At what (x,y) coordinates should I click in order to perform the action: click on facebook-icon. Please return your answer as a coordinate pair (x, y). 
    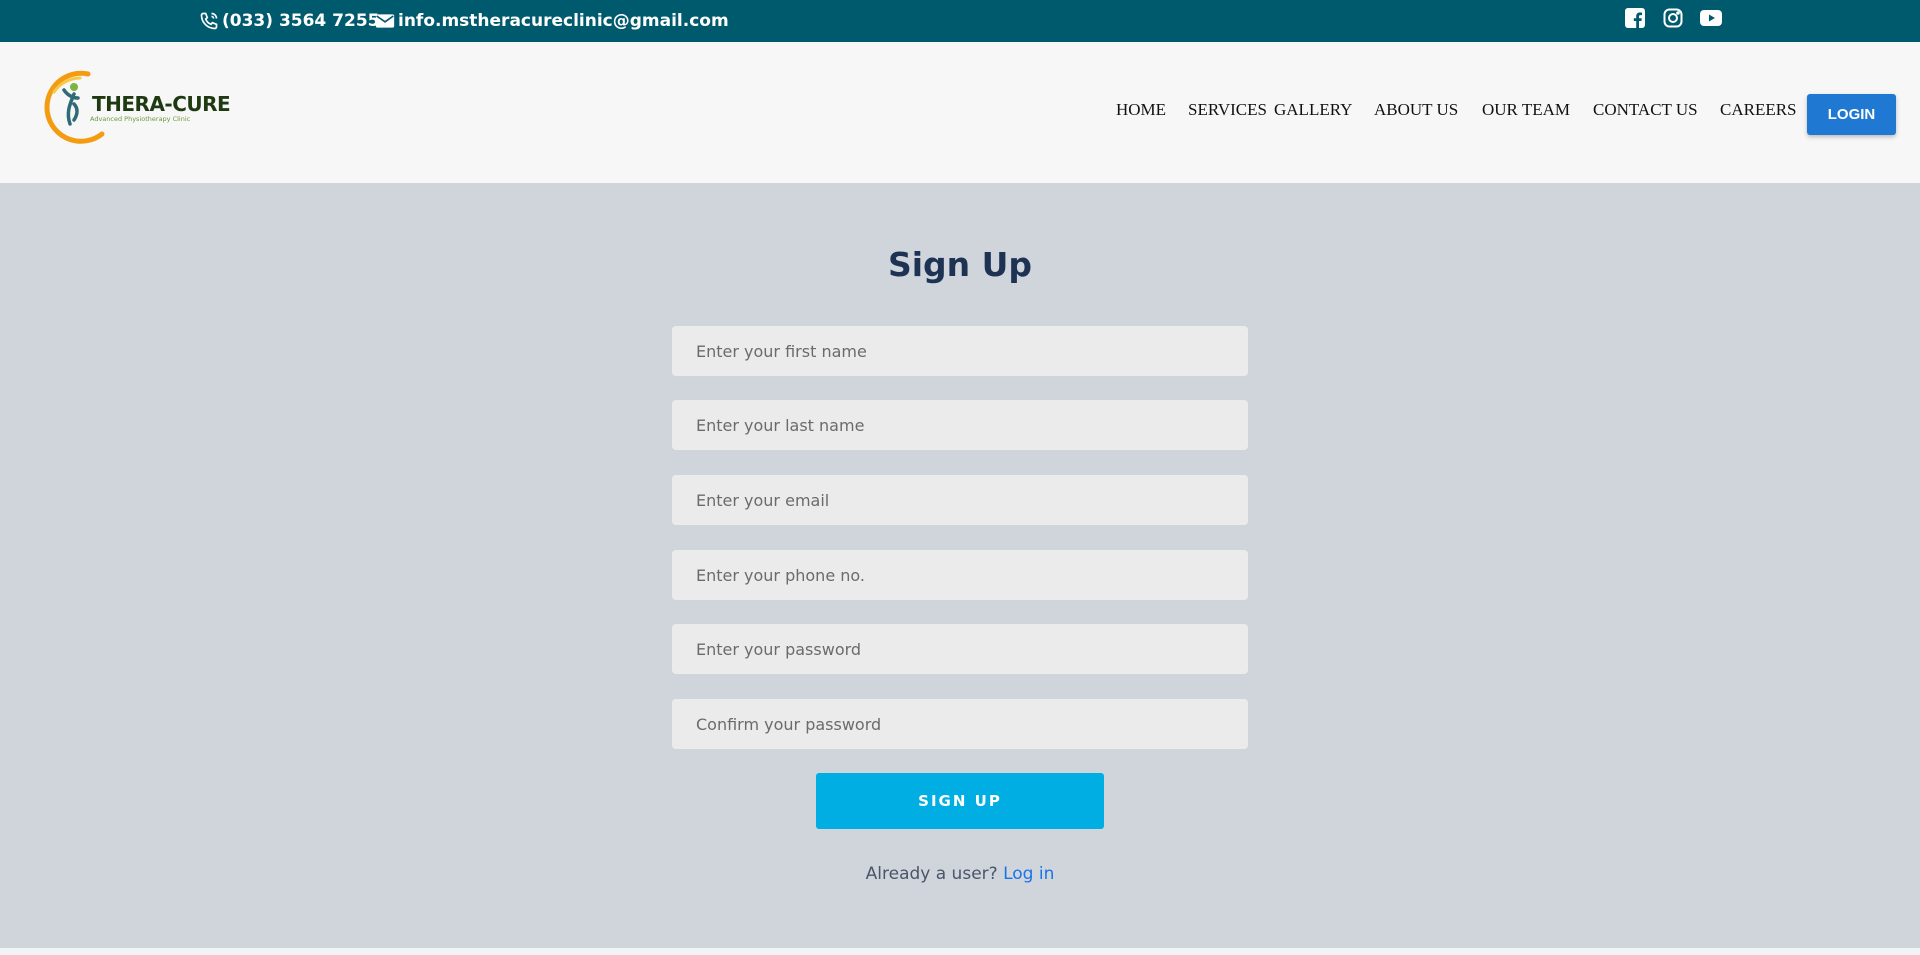
    Looking at the image, I should click on (1635, 18).